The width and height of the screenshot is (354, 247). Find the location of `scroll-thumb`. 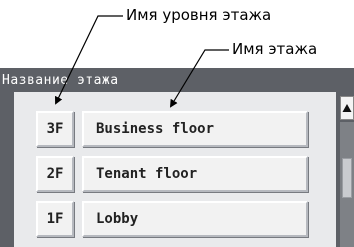

scroll-thumb is located at coordinates (347, 178).